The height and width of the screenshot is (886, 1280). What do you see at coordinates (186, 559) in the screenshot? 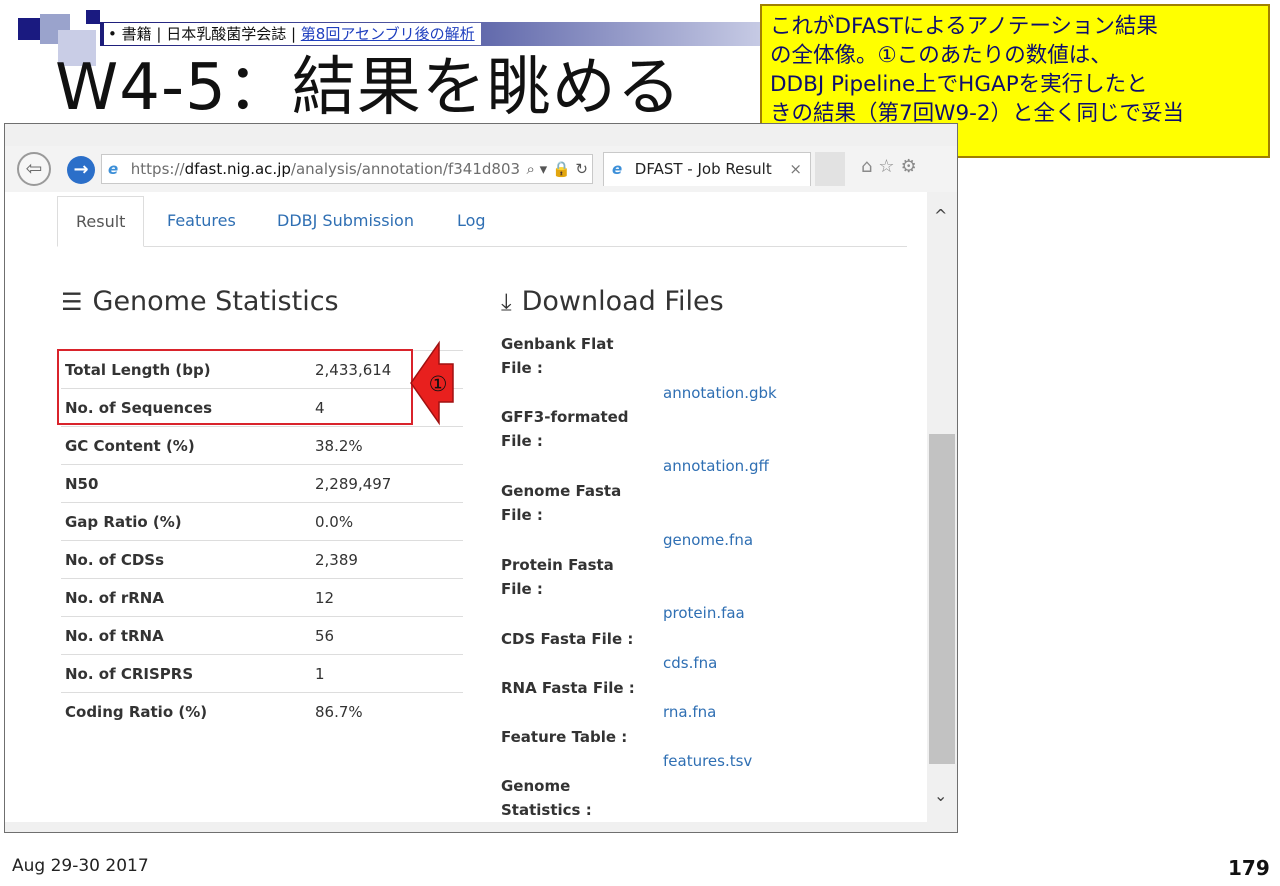
I see `stat-label: No. of CDSs` at bounding box center [186, 559].